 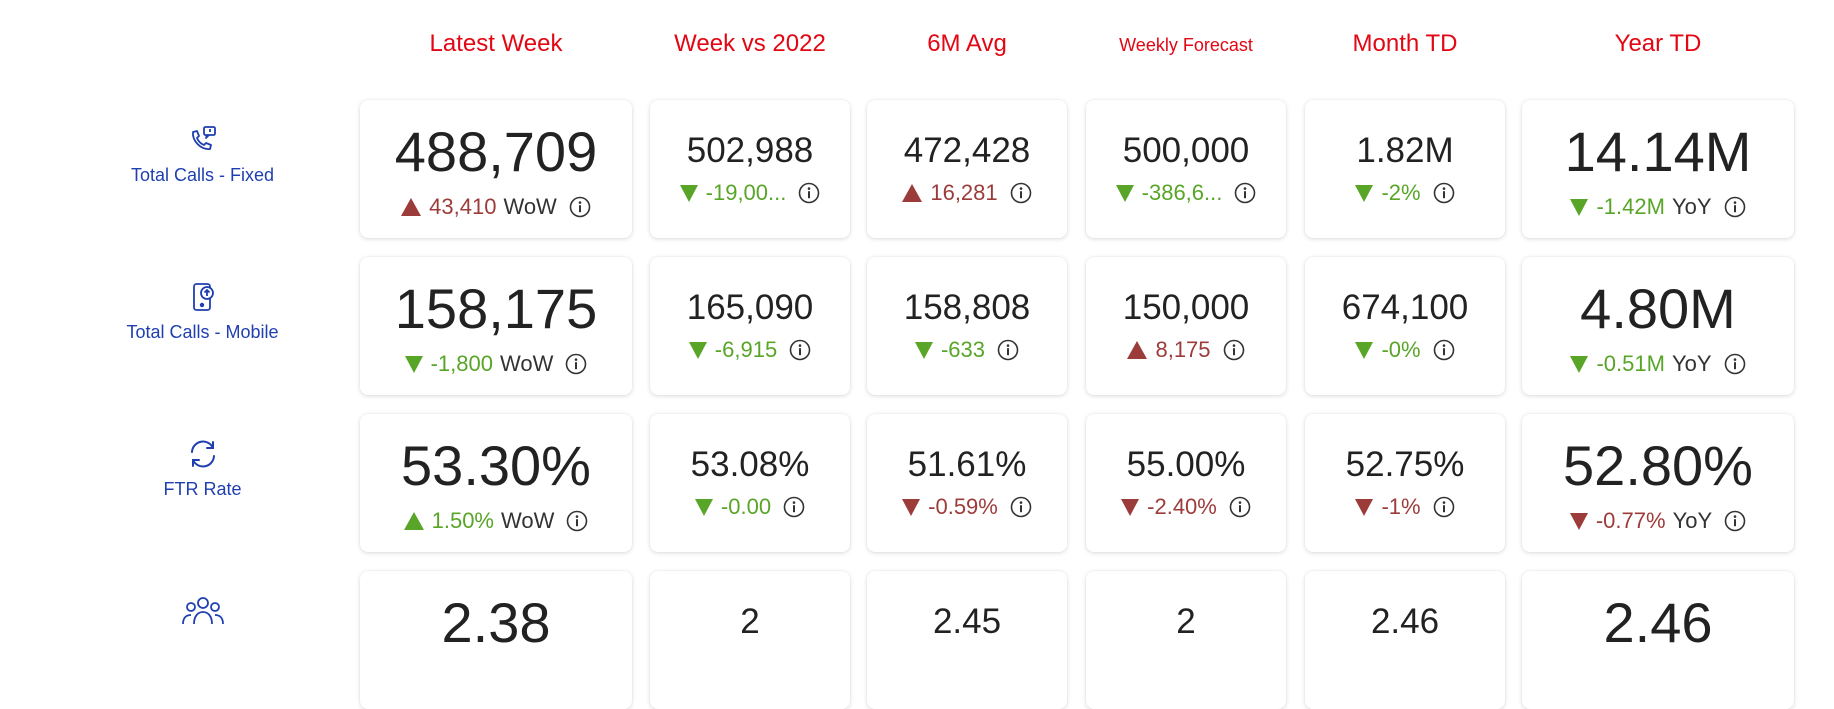 I want to click on column-header-4: Weekly Forecast, so click(x=1186, y=45).